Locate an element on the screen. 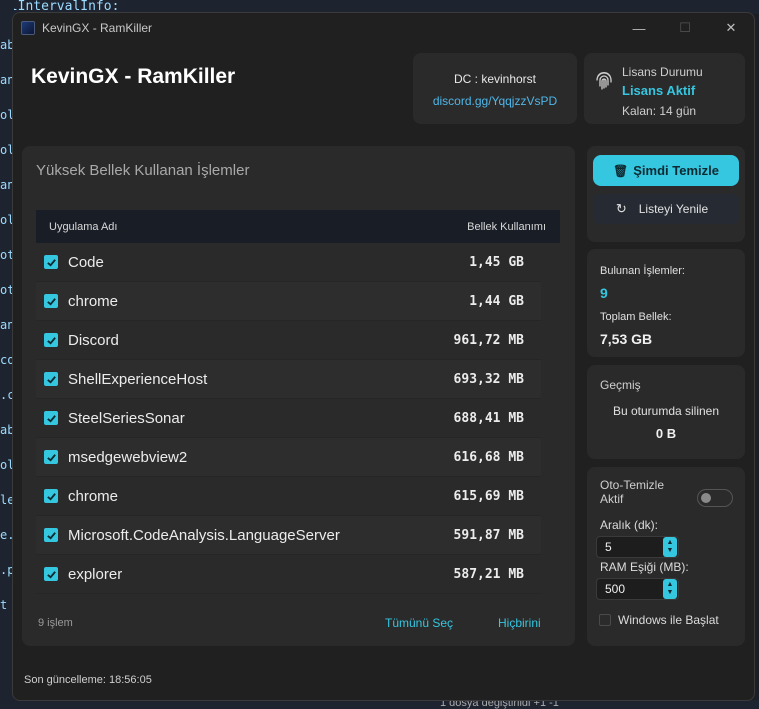 The image size is (759, 709). refresh-list-label: Listeyi Yenile is located at coordinates (673, 209).